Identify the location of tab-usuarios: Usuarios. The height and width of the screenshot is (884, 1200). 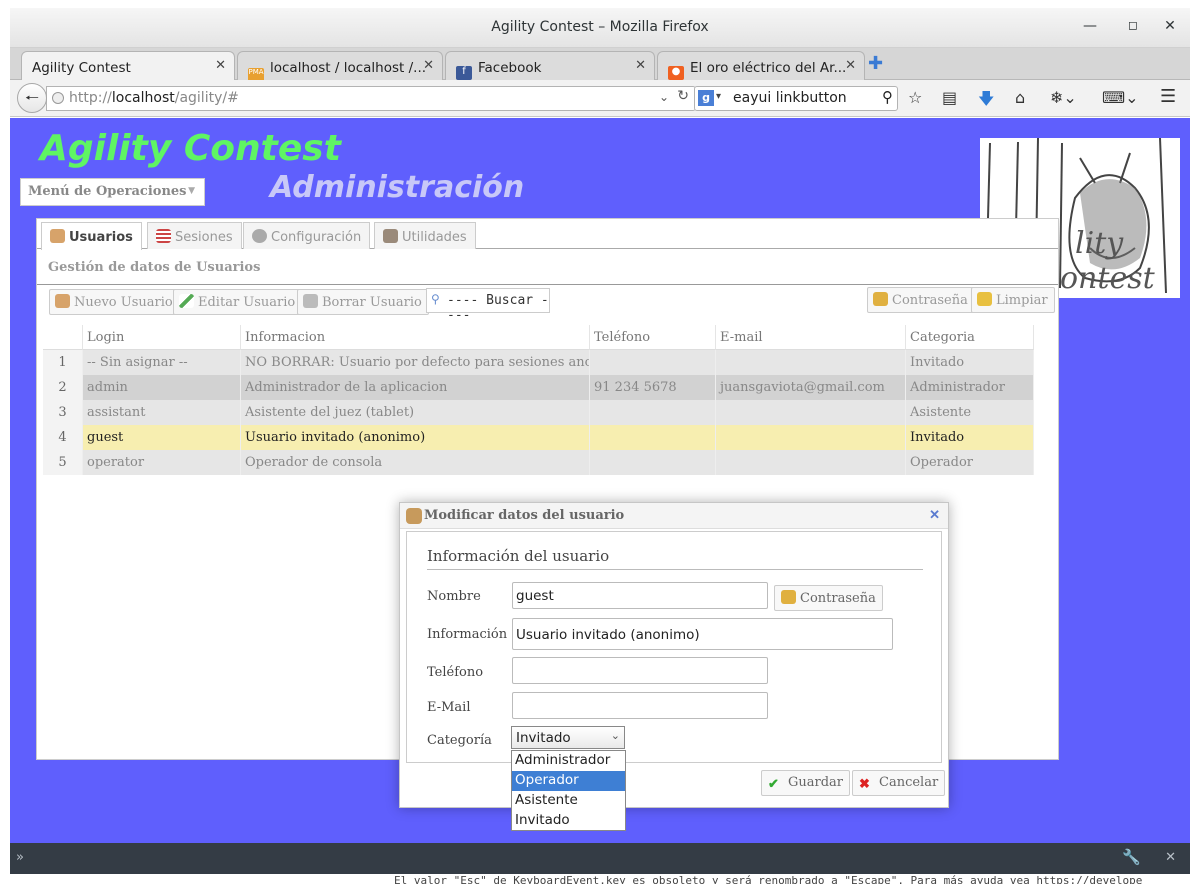
(91, 236).